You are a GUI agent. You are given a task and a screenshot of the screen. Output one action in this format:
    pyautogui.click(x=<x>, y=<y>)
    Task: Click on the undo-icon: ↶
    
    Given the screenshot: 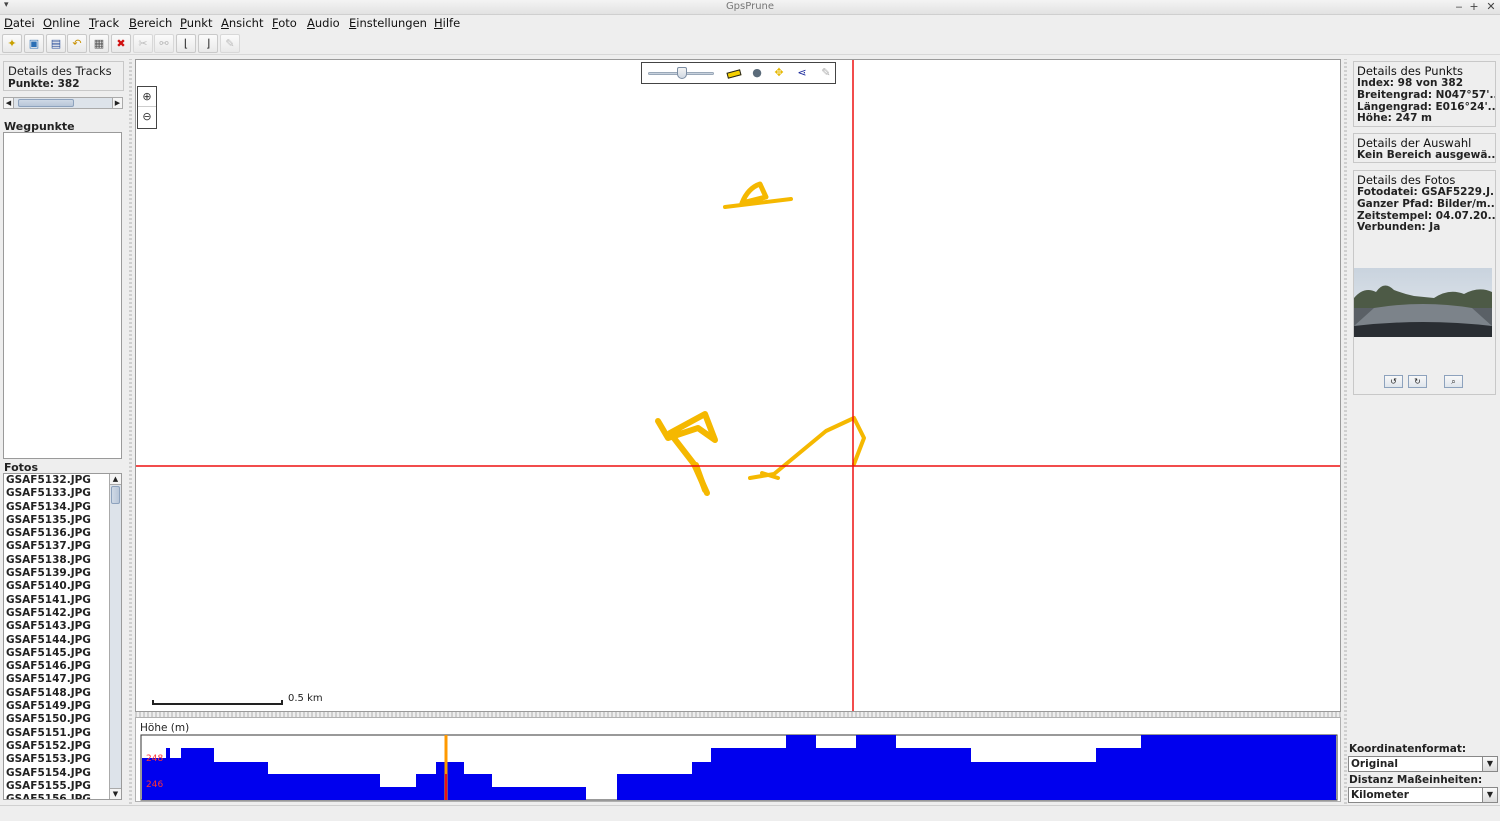 What is the action you would take?
    pyautogui.click(x=77, y=43)
    